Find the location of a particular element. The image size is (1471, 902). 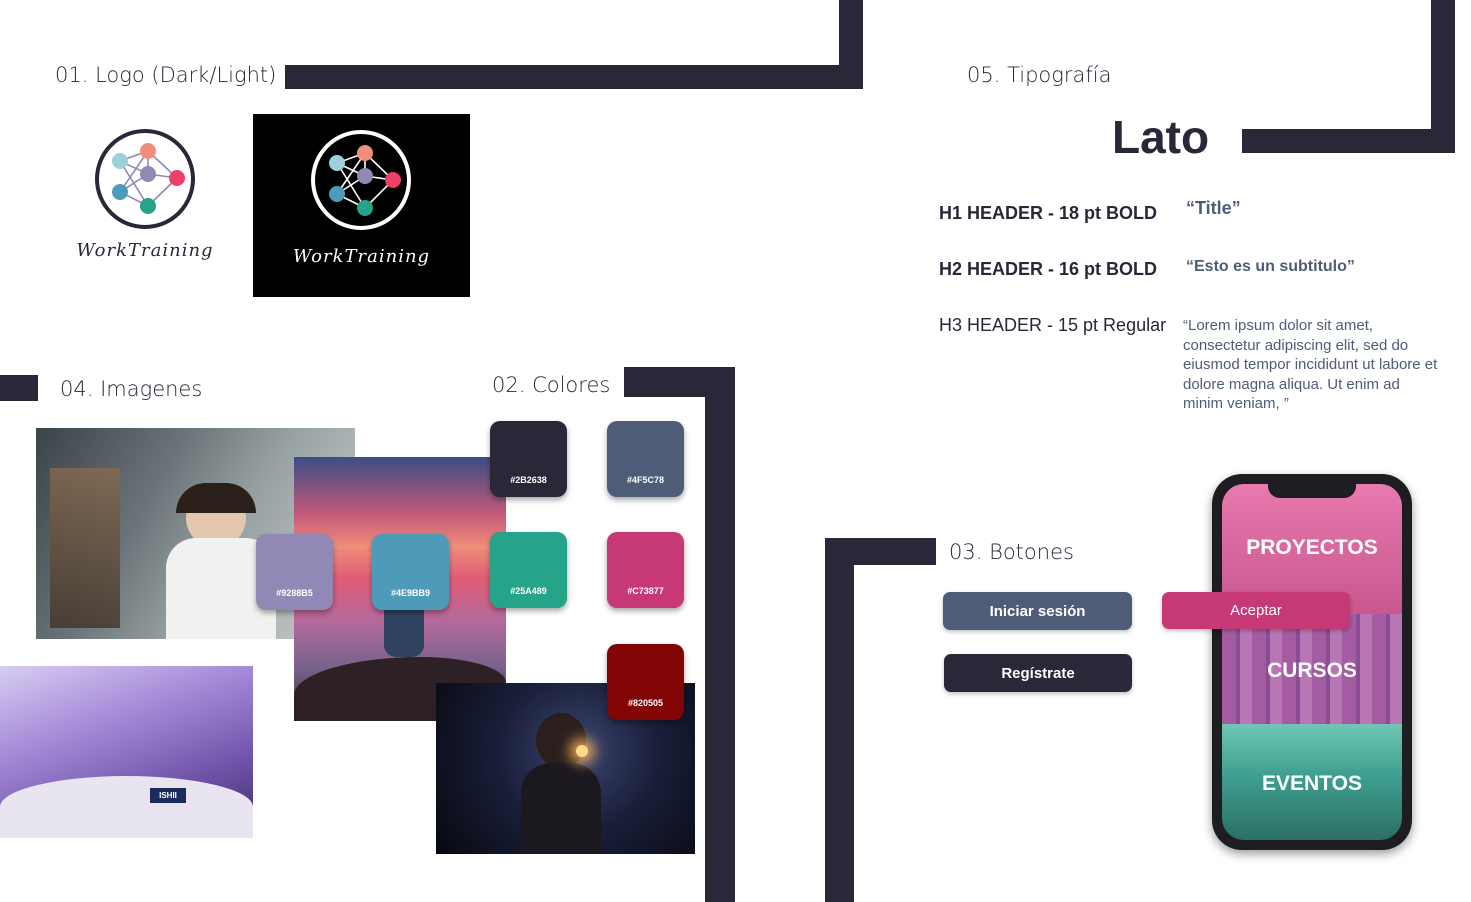

typo-h3-label: H3 HEADER - 15 pt Regular is located at coordinates (1053, 325).